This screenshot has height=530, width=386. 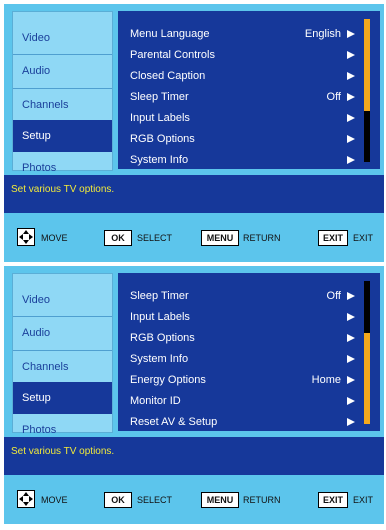 I want to click on menu-item-closed-caption: Closed Caption, so click(x=242, y=76).